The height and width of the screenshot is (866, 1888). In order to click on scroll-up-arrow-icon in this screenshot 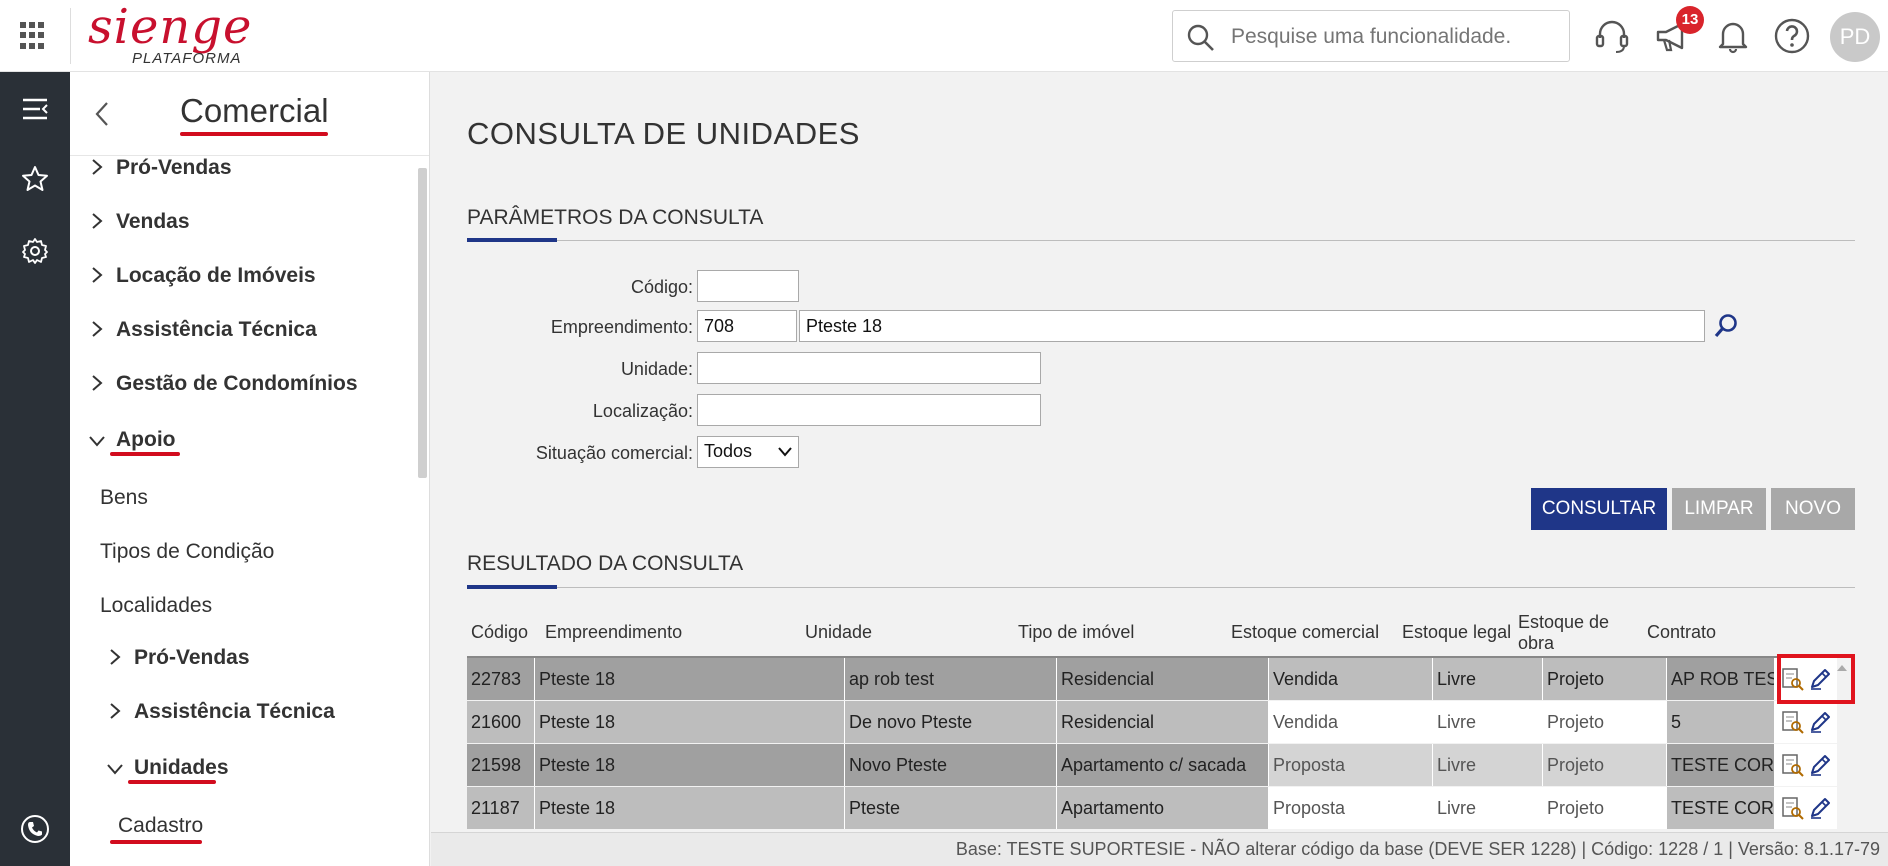, I will do `click(1842, 668)`.